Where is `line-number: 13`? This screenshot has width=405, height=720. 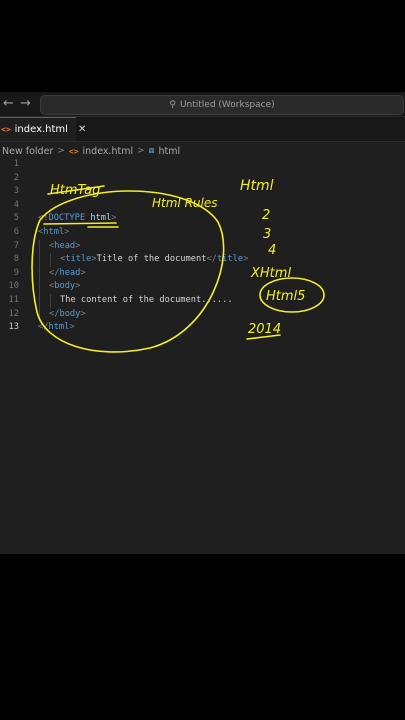 line-number: 13 is located at coordinates (13, 327).